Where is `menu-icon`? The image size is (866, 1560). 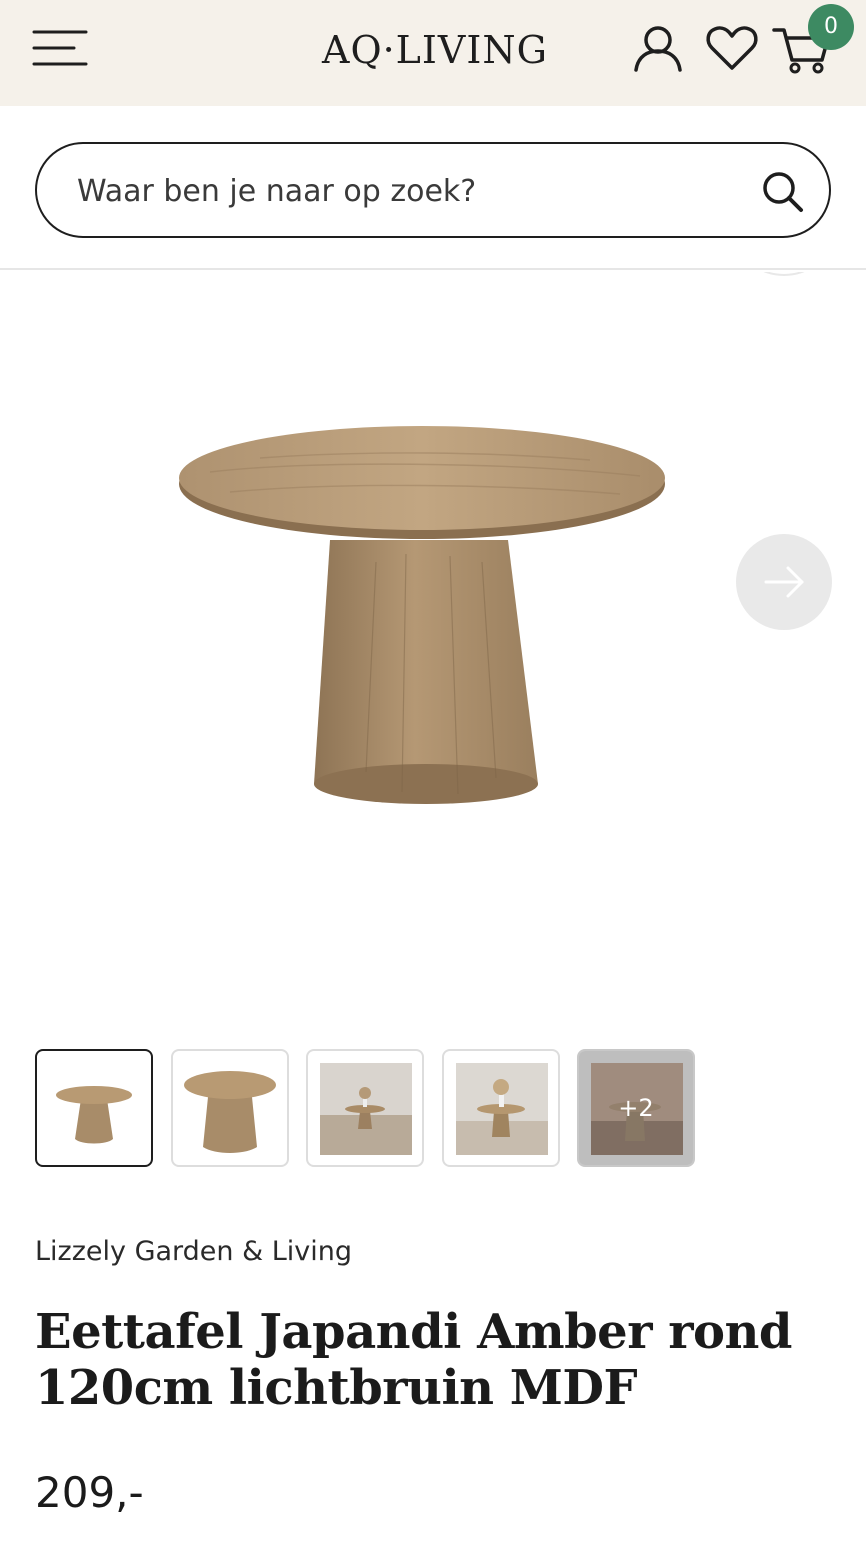
menu-icon is located at coordinates (60, 48).